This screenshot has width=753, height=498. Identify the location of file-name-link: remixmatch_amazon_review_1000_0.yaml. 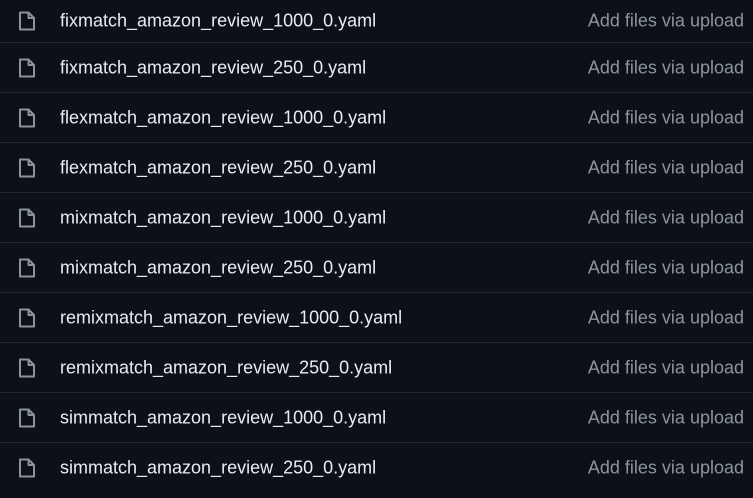
(231, 317).